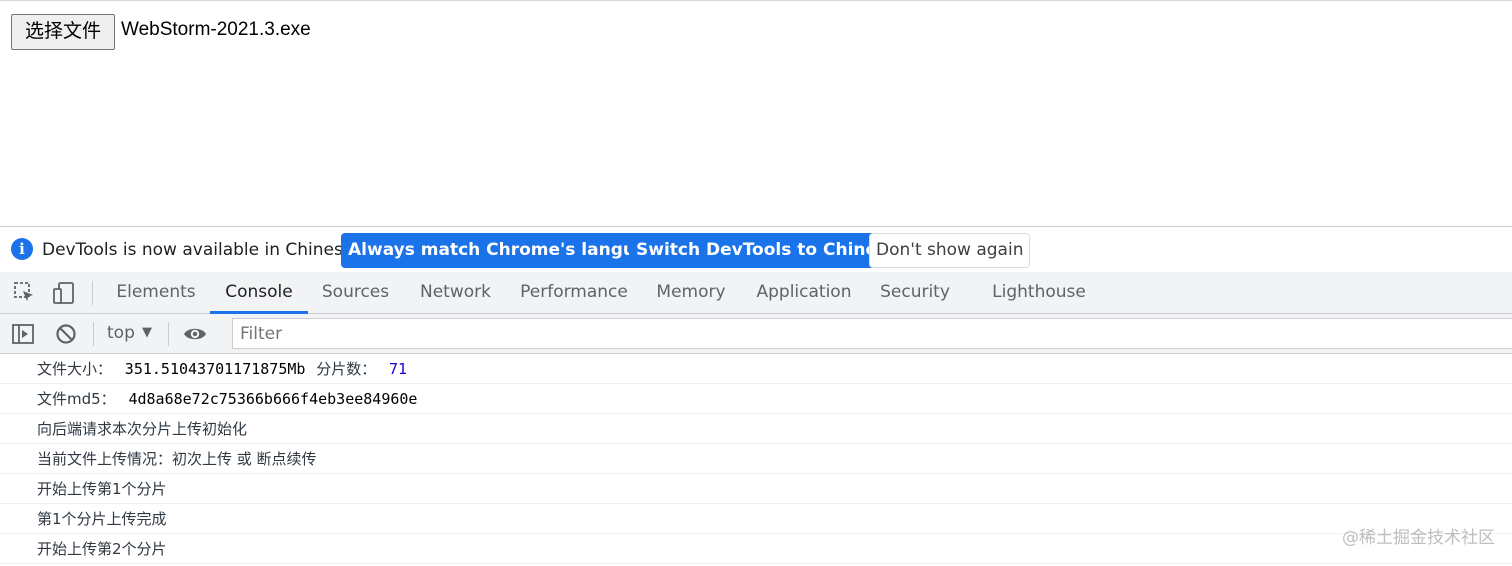  What do you see at coordinates (804, 292) in the screenshot?
I see `tab-application: Application` at bounding box center [804, 292].